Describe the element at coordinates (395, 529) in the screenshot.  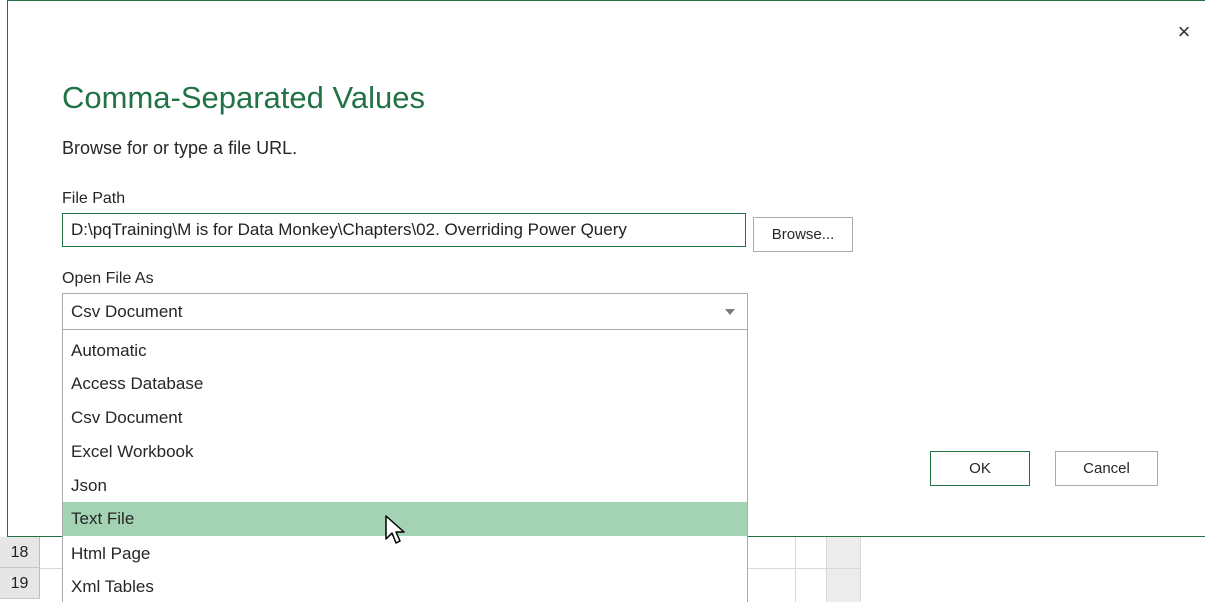
I see `mouse-pointer-icon` at that location.